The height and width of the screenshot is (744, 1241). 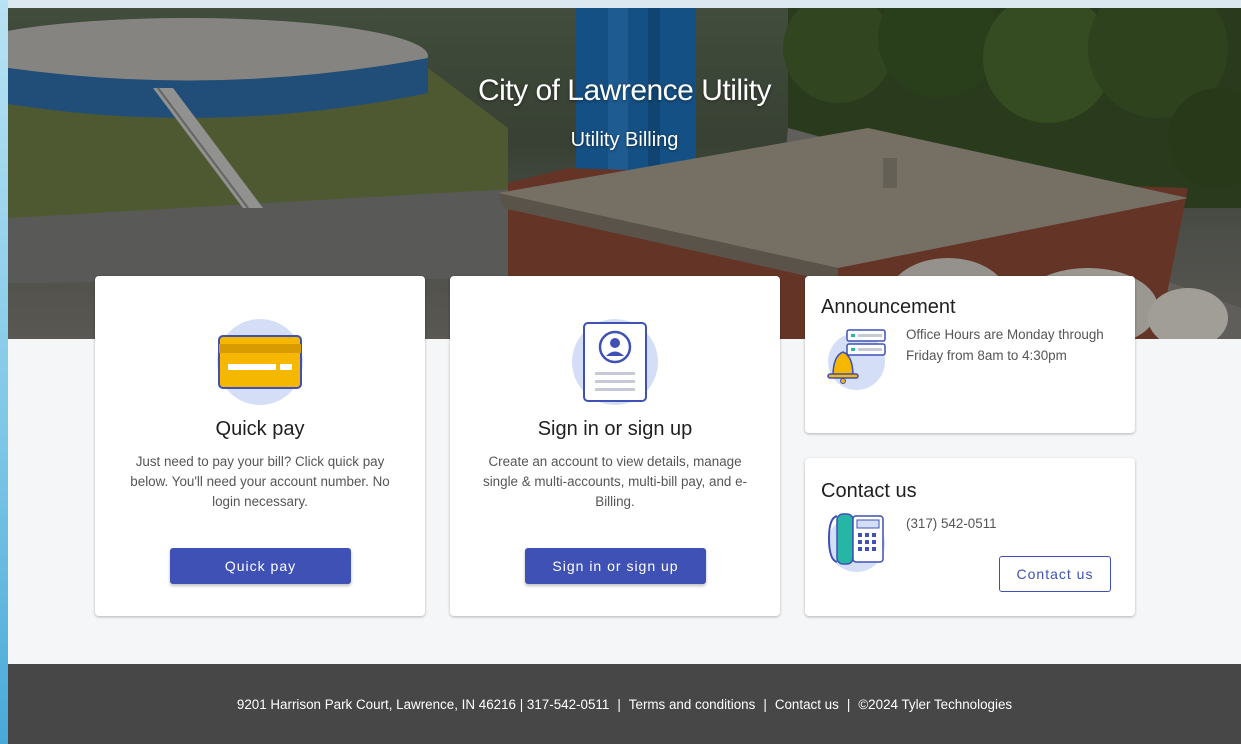 What do you see at coordinates (970, 537) in the screenshot?
I see `contact-card: Contact us (317) 542-0511 Contact us` at bounding box center [970, 537].